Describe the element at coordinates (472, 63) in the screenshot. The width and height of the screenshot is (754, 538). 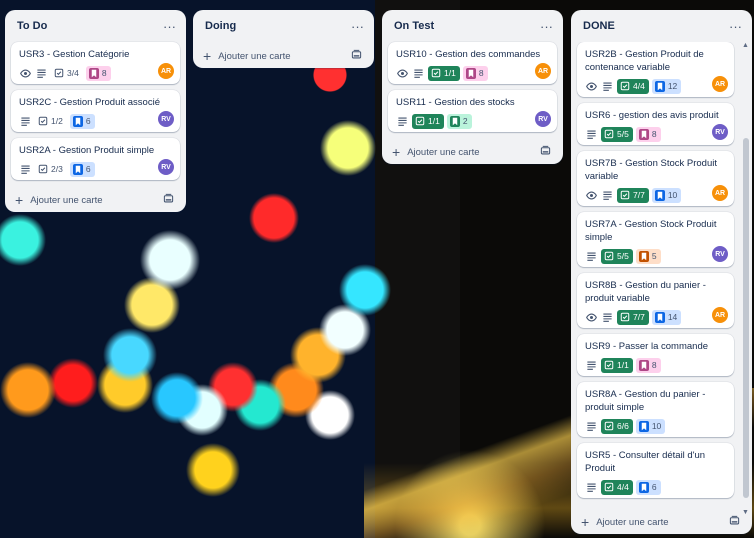
I see `card-usr10: USR10 - Gestion des commandes 1/1 8 AR` at that location.